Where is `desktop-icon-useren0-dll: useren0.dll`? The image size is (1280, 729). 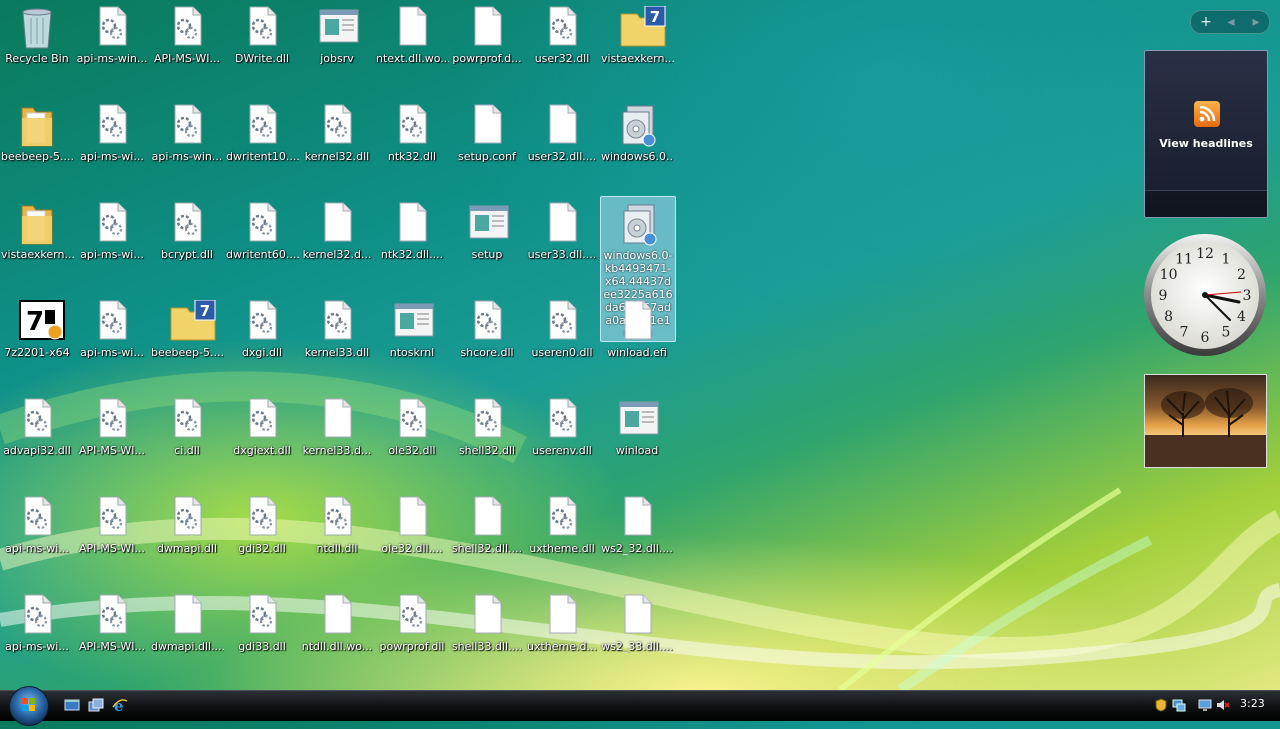
desktop-icon-useren0-dll: useren0.dll is located at coordinates (562, 342).